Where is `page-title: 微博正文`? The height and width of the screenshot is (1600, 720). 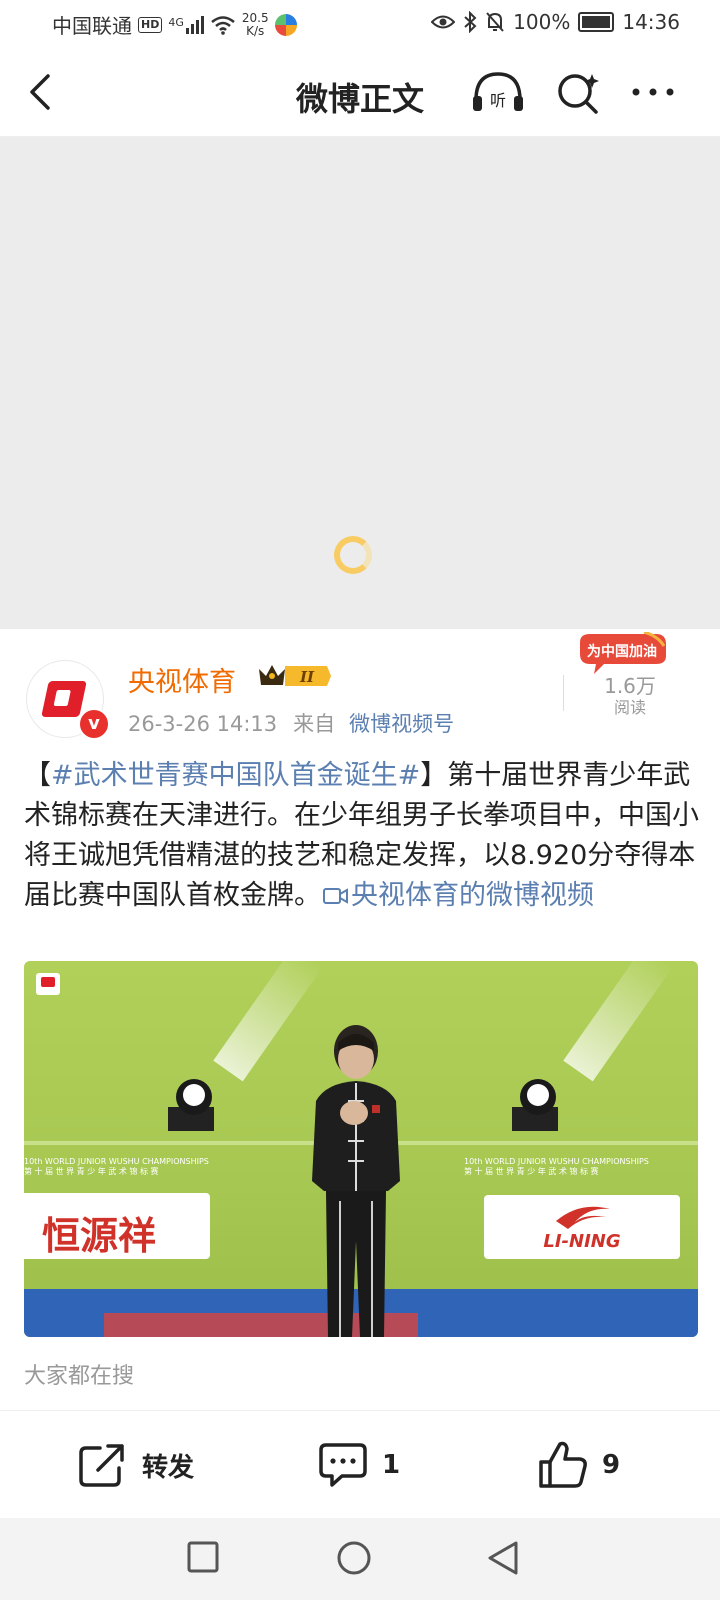
page-title: 微博正文 is located at coordinates (359, 99).